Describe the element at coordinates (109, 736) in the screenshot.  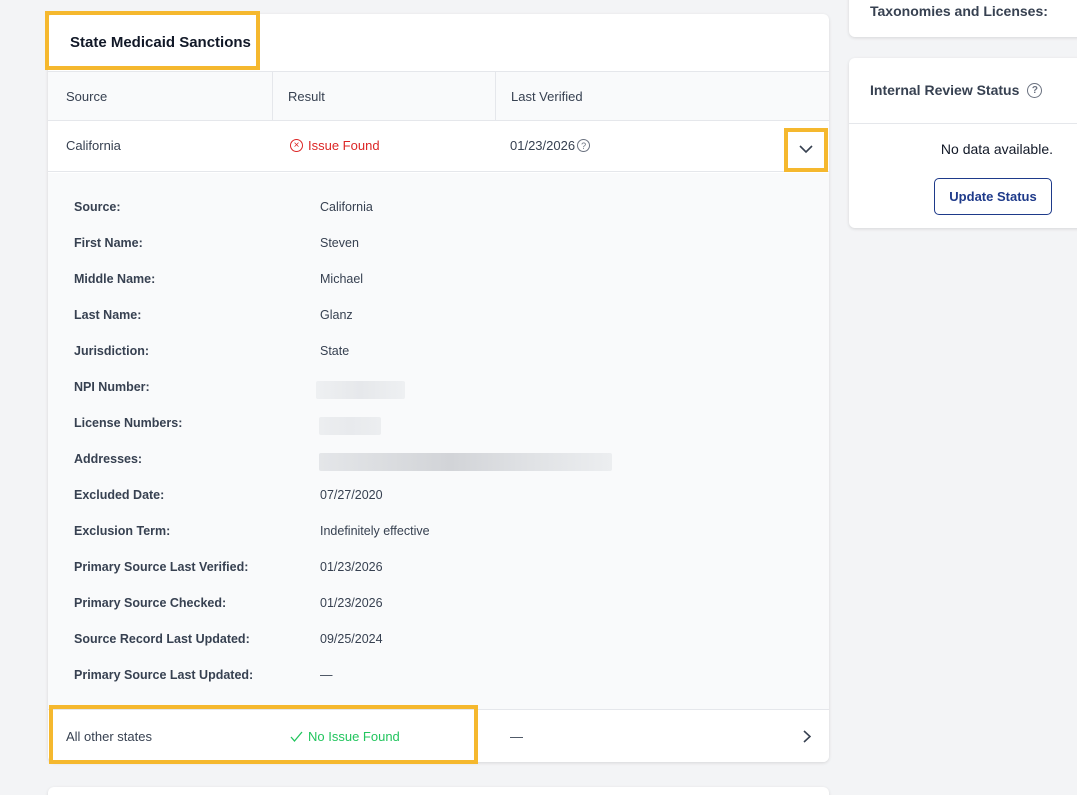
I see `row-source: All other states` at that location.